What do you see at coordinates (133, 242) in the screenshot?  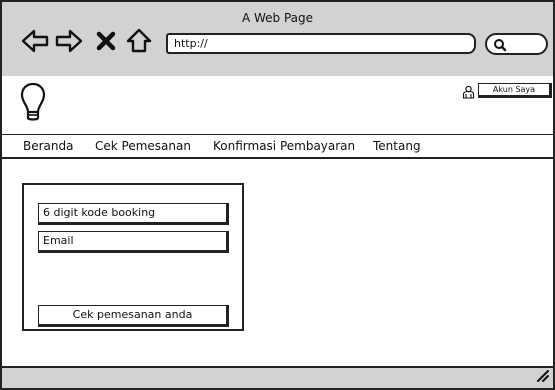 I see `email-field: Email` at bounding box center [133, 242].